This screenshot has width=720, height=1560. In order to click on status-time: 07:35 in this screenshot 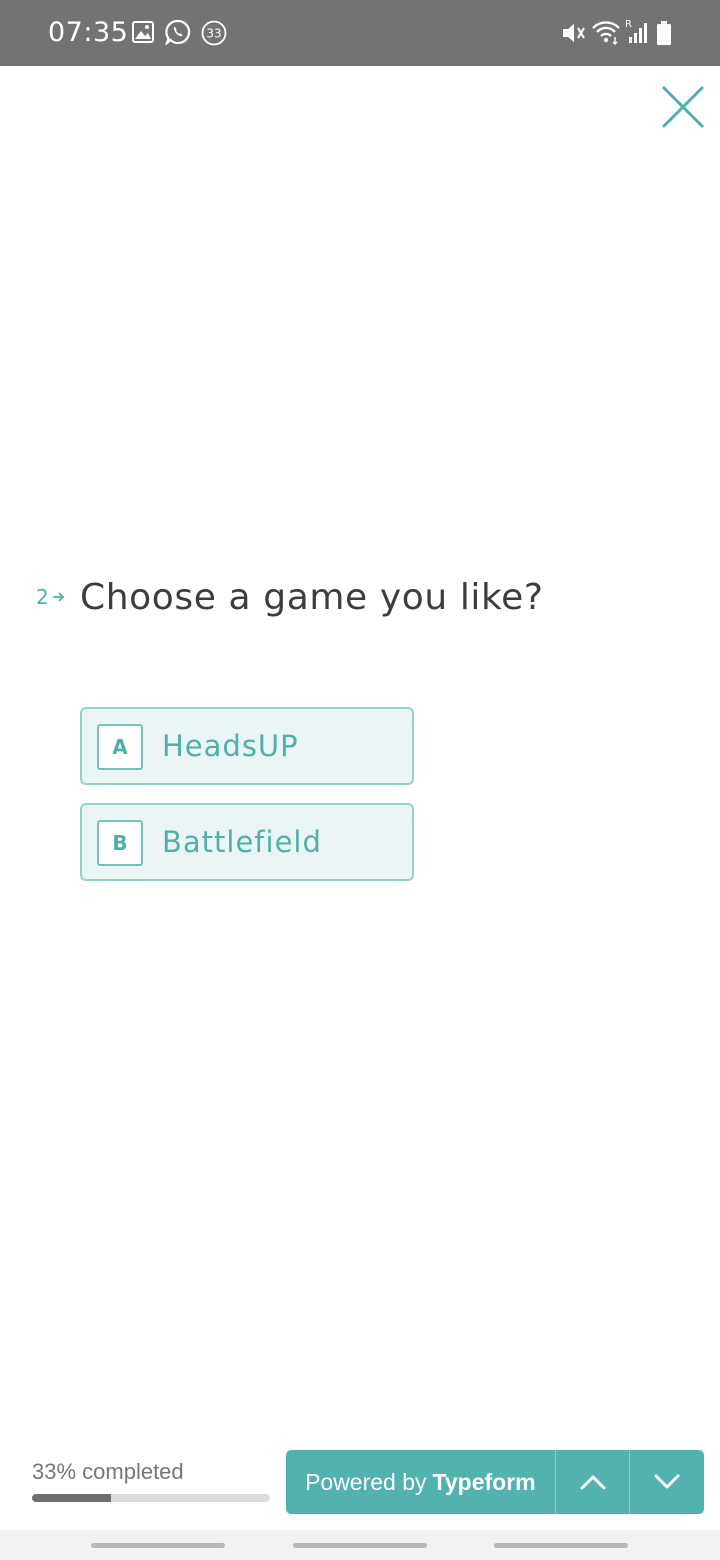, I will do `click(88, 32)`.